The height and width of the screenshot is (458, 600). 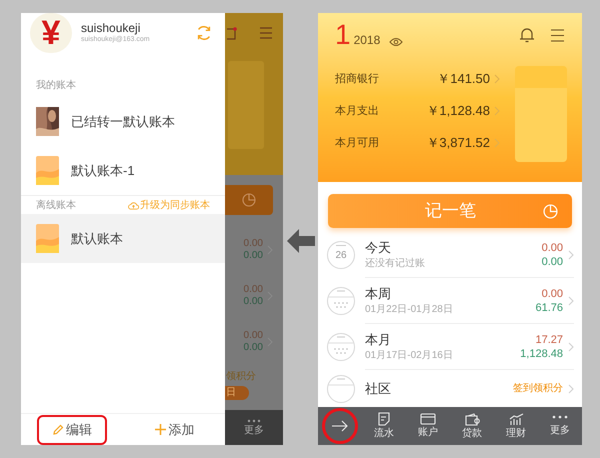 I want to click on period-row: 本周 01月22日-01月28日 0.00 61.76, so click(x=450, y=301).